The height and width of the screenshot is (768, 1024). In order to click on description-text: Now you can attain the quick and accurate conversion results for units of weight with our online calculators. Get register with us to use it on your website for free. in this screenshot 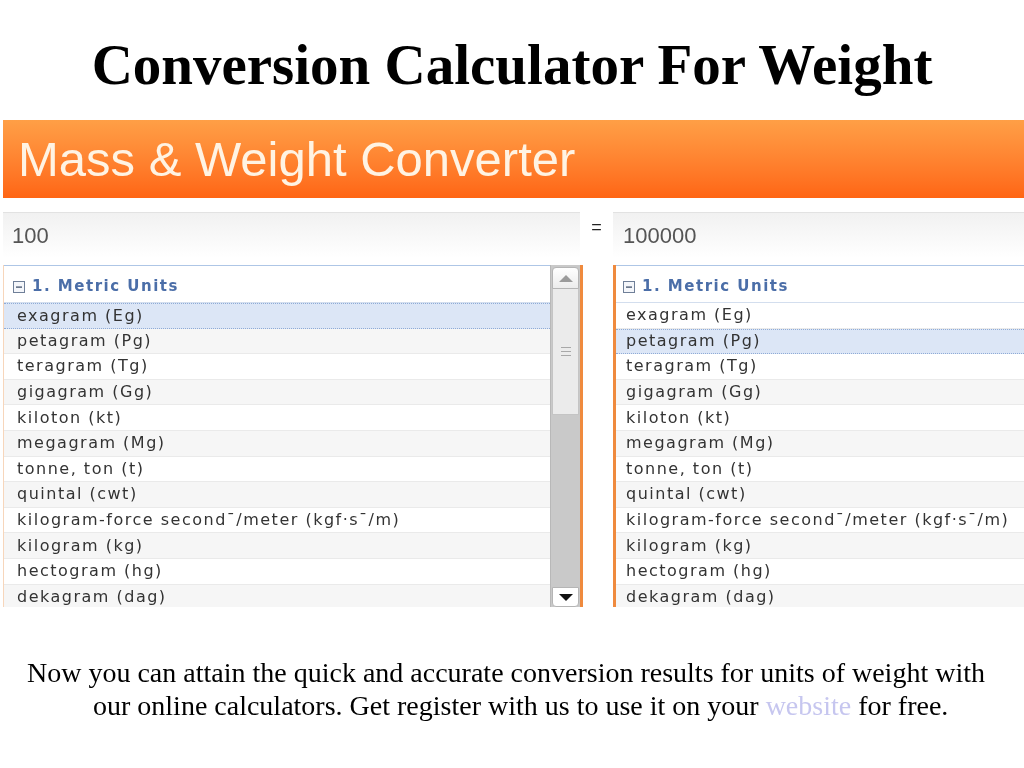, I will do `click(506, 689)`.